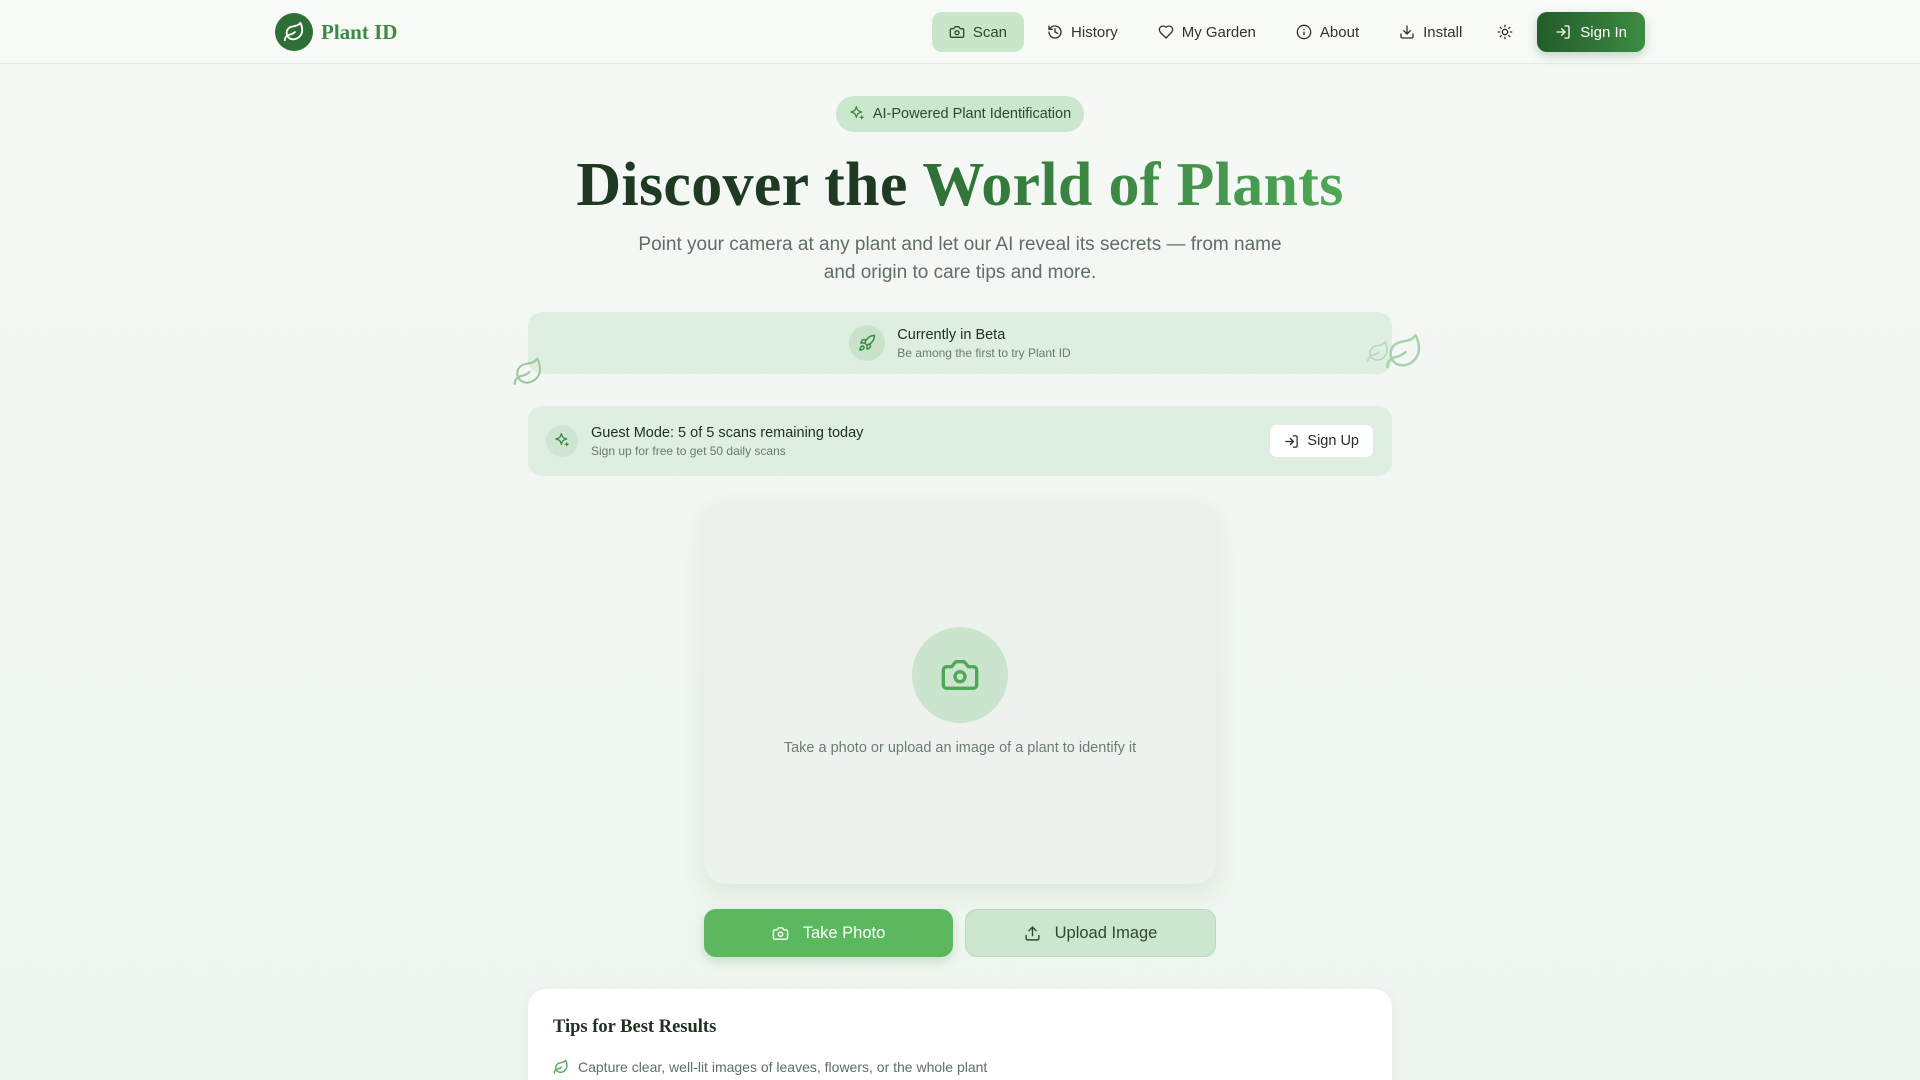  Describe the element at coordinates (951, 334) in the screenshot. I see `beta-title: Currently in Beta` at that location.